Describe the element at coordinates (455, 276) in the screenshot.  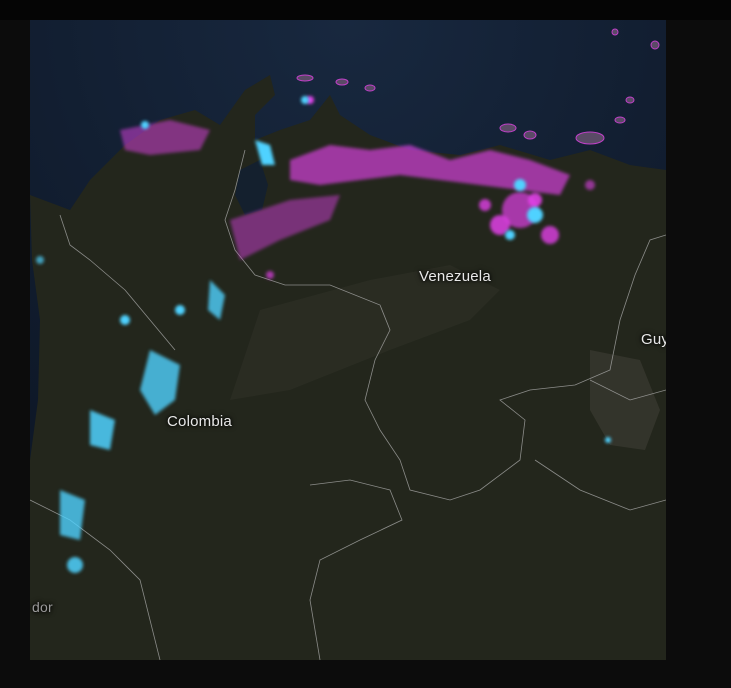
I see `label-venezuela: Venezuela` at that location.